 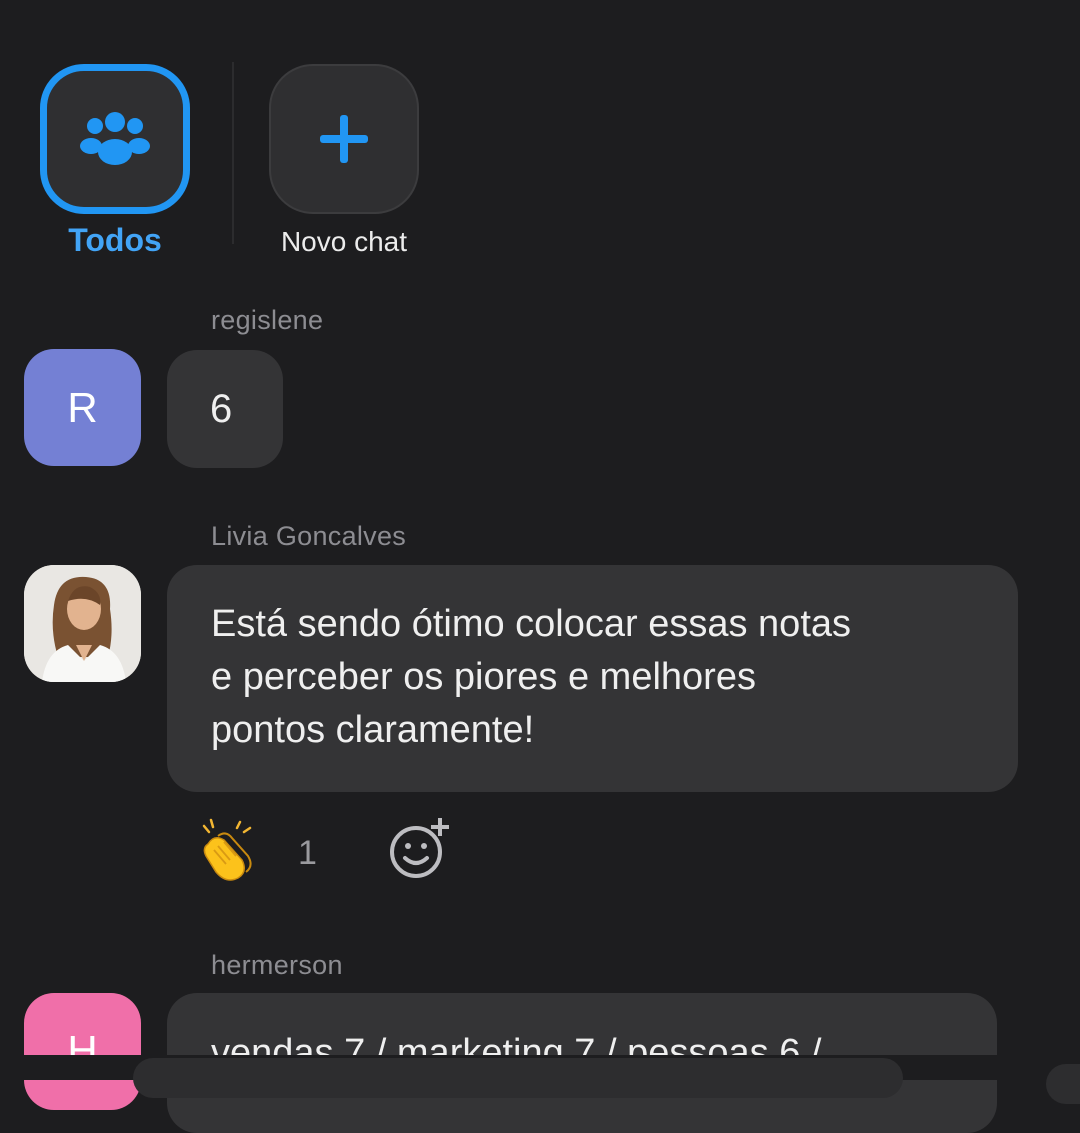 I want to click on message-bubble: 6, so click(x=225, y=409).